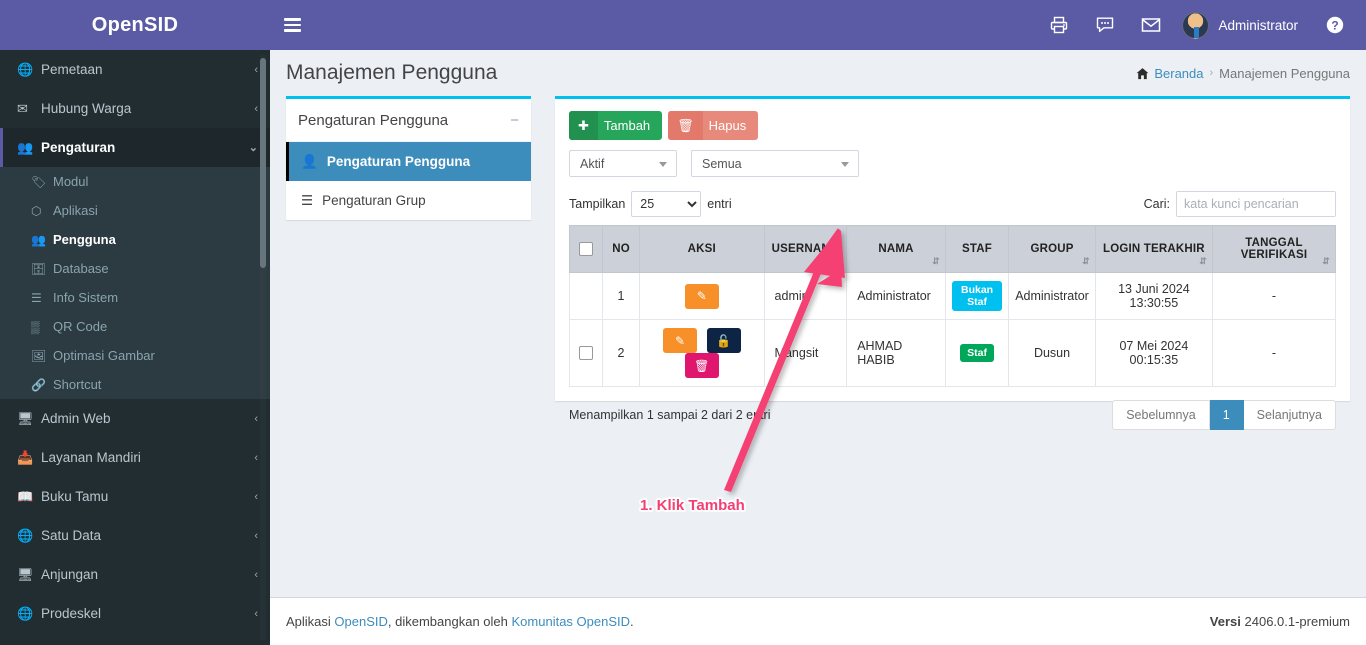 The width and height of the screenshot is (1366, 645). I want to click on help-icon: ?, so click(1335, 25).